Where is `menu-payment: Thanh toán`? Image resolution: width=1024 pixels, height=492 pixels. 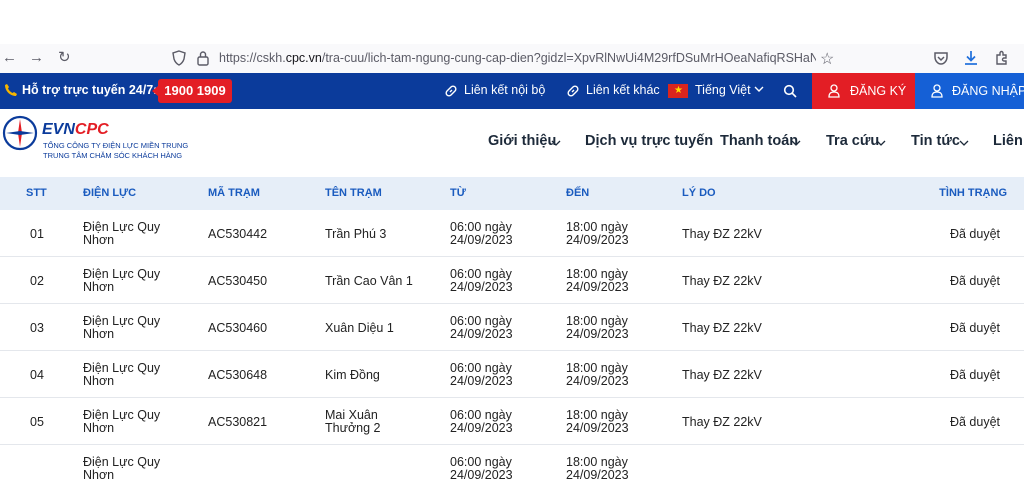 menu-payment: Thanh toán is located at coordinates (759, 141).